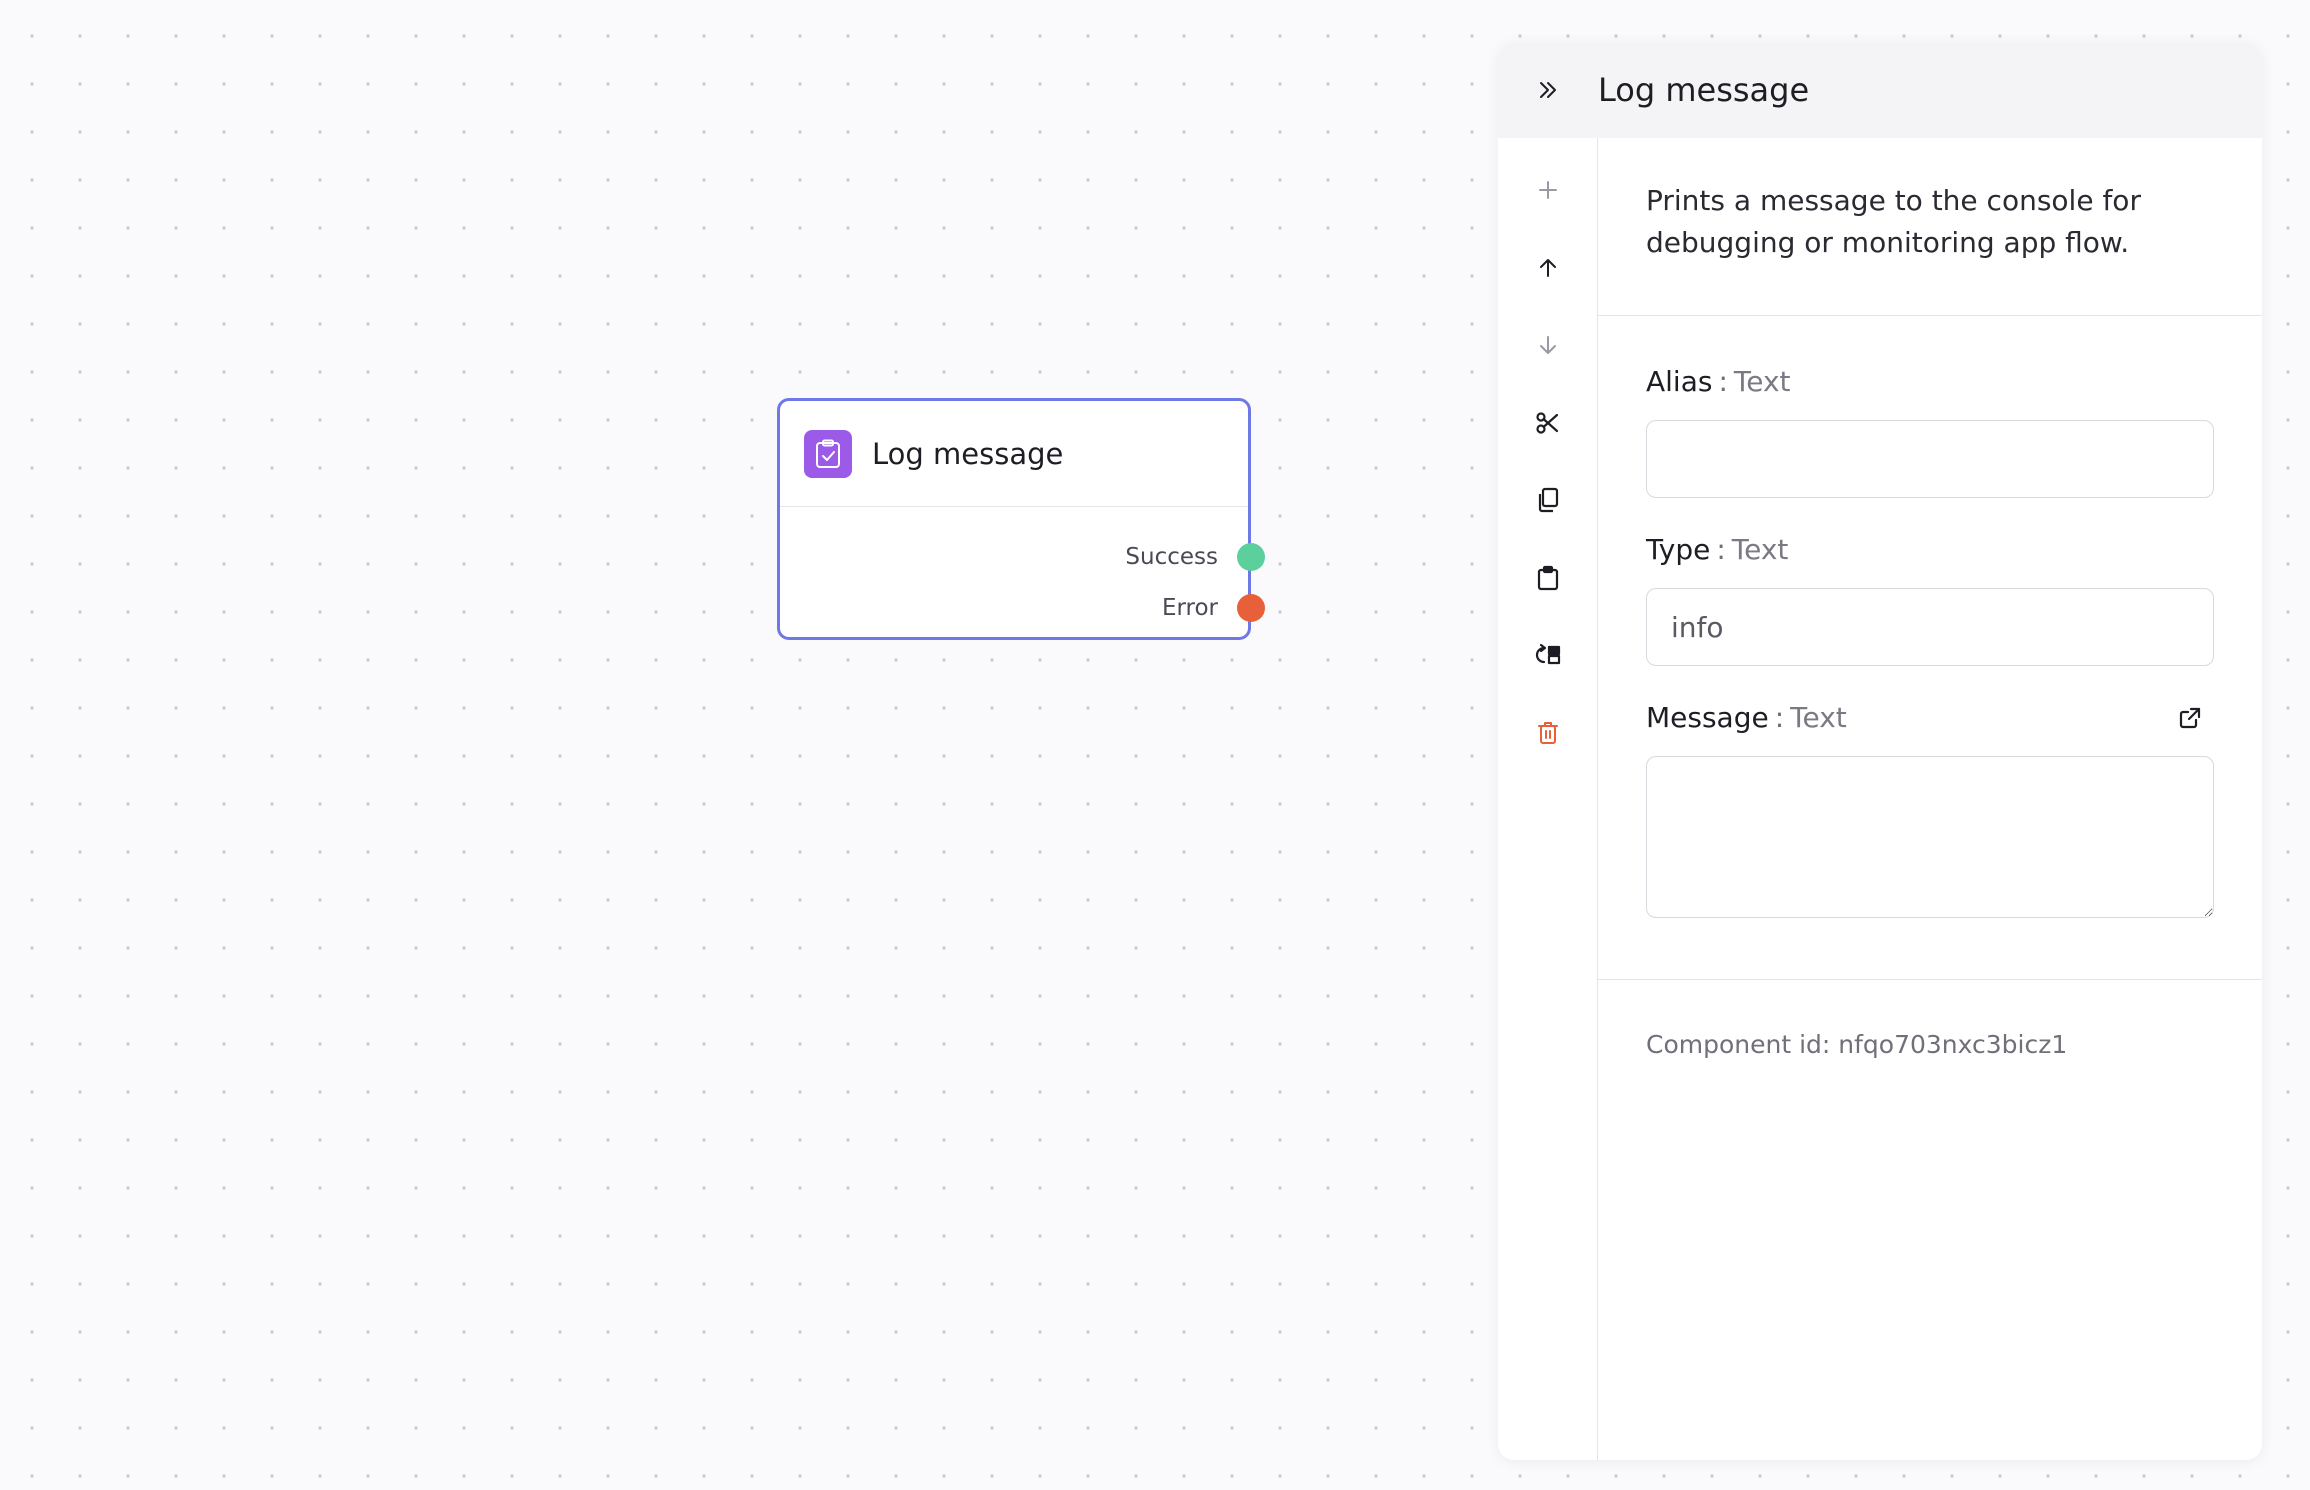 Image resolution: width=2310 pixels, height=1490 pixels. What do you see at coordinates (1251, 607) in the screenshot?
I see `error-port-handle` at bounding box center [1251, 607].